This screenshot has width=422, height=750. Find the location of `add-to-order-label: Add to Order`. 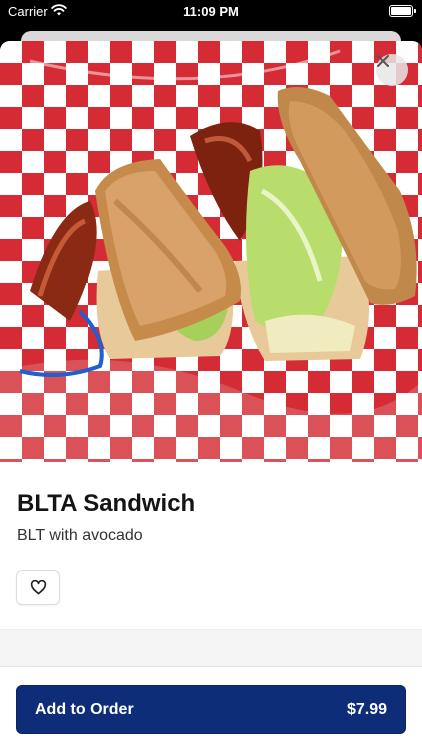

add-to-order-label: Add to Order is located at coordinates (84, 709).